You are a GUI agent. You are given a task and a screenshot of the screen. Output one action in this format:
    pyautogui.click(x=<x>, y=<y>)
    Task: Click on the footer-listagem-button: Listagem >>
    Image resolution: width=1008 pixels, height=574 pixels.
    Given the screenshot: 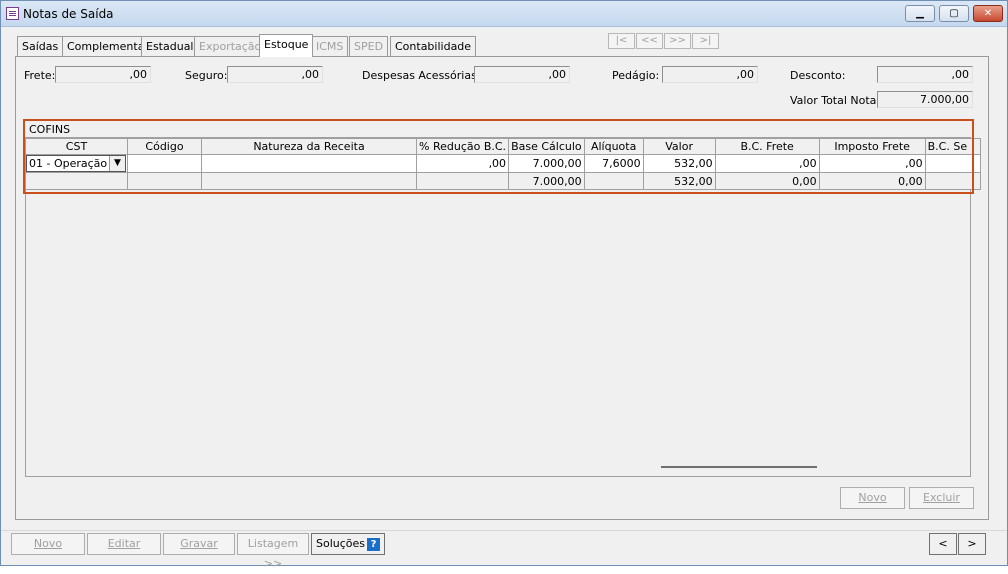 What is the action you would take?
    pyautogui.click(x=273, y=551)
    